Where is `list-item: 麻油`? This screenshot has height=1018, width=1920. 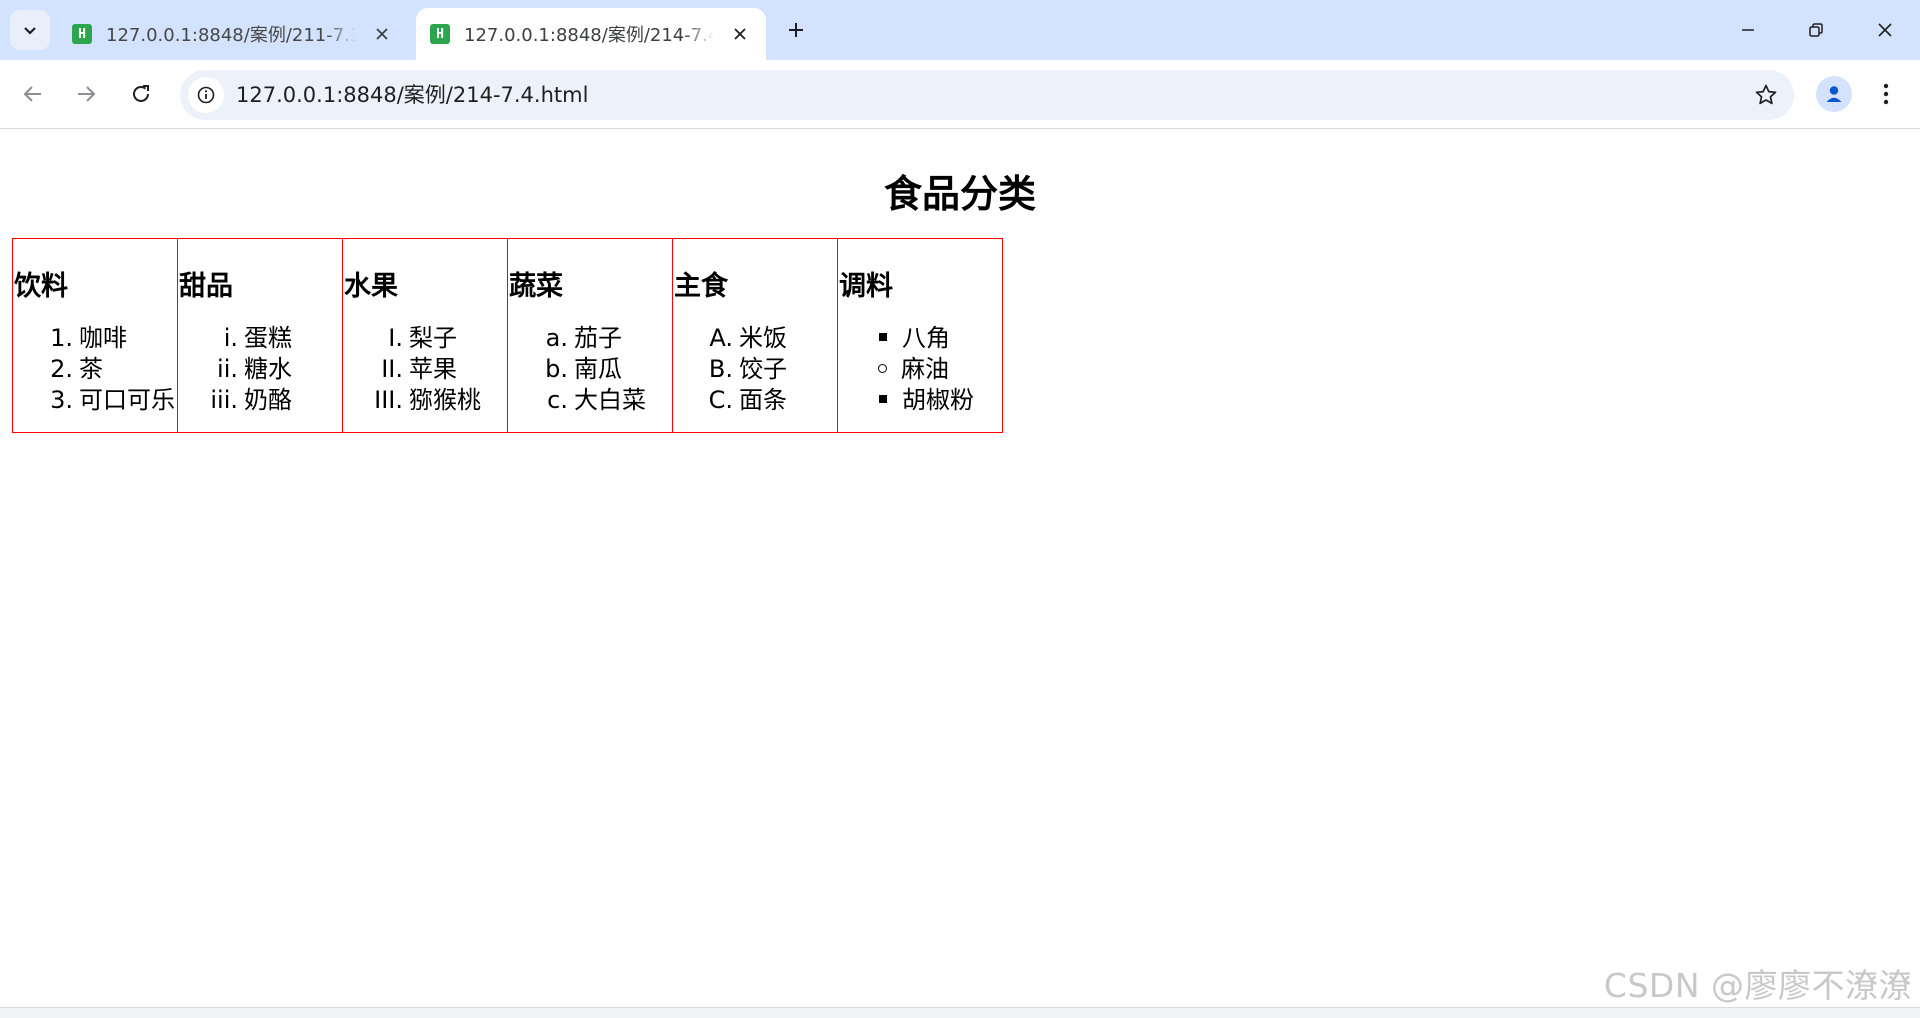 list-item: 麻油 is located at coordinates (920, 369).